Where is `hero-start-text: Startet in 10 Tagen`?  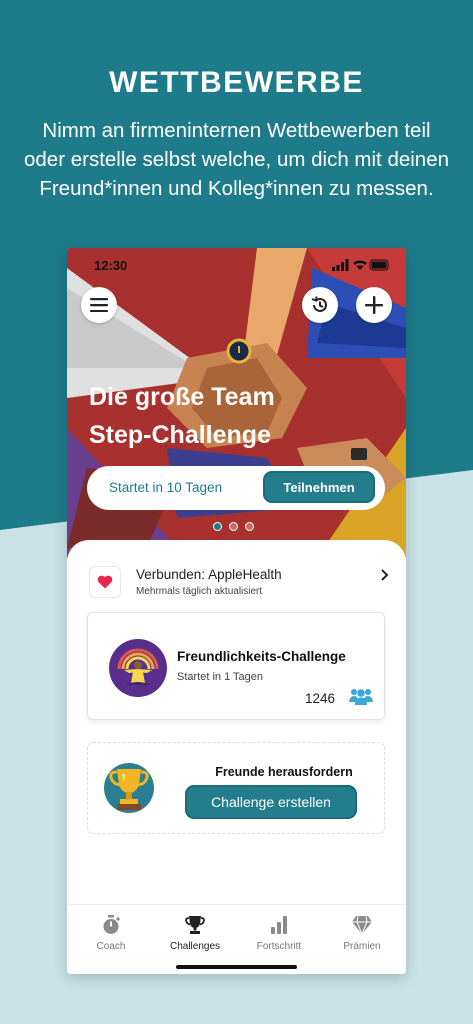 hero-start-text: Startet in 10 Tagen is located at coordinates (166, 487).